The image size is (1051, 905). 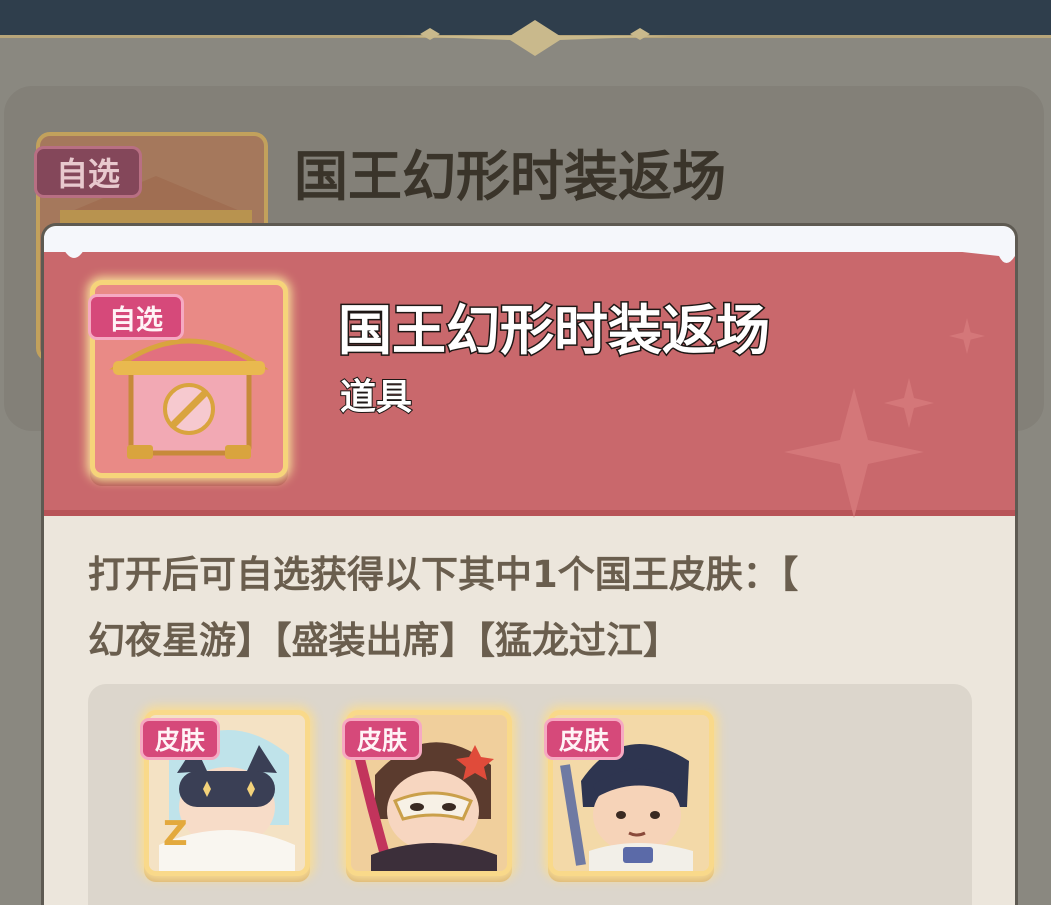 I want to click on item-title: 国王幻形时装返场, so click(x=554, y=331).